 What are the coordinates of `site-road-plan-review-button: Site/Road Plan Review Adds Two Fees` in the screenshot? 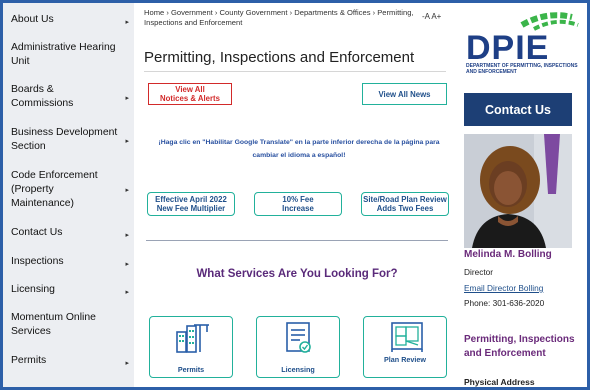 It's located at (405, 204).